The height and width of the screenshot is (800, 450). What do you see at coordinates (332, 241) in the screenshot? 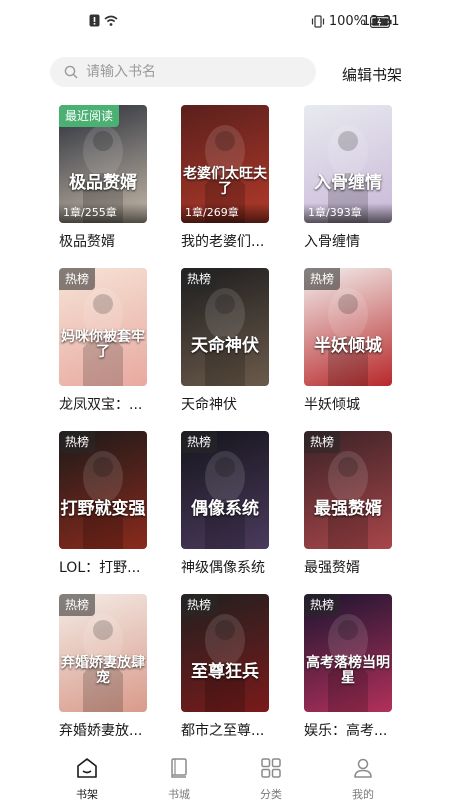
I see `book-title: 入骨缠情` at bounding box center [332, 241].